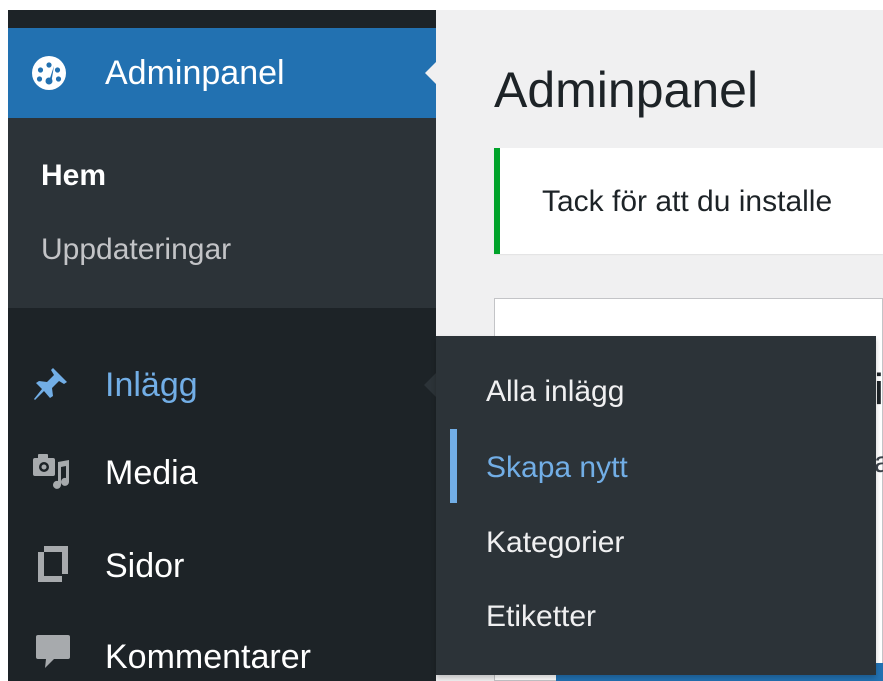 Image resolution: width=883 pixels, height=681 pixels. Describe the element at coordinates (151, 385) in the screenshot. I see `sidebar-item-label: Inlägg` at that location.